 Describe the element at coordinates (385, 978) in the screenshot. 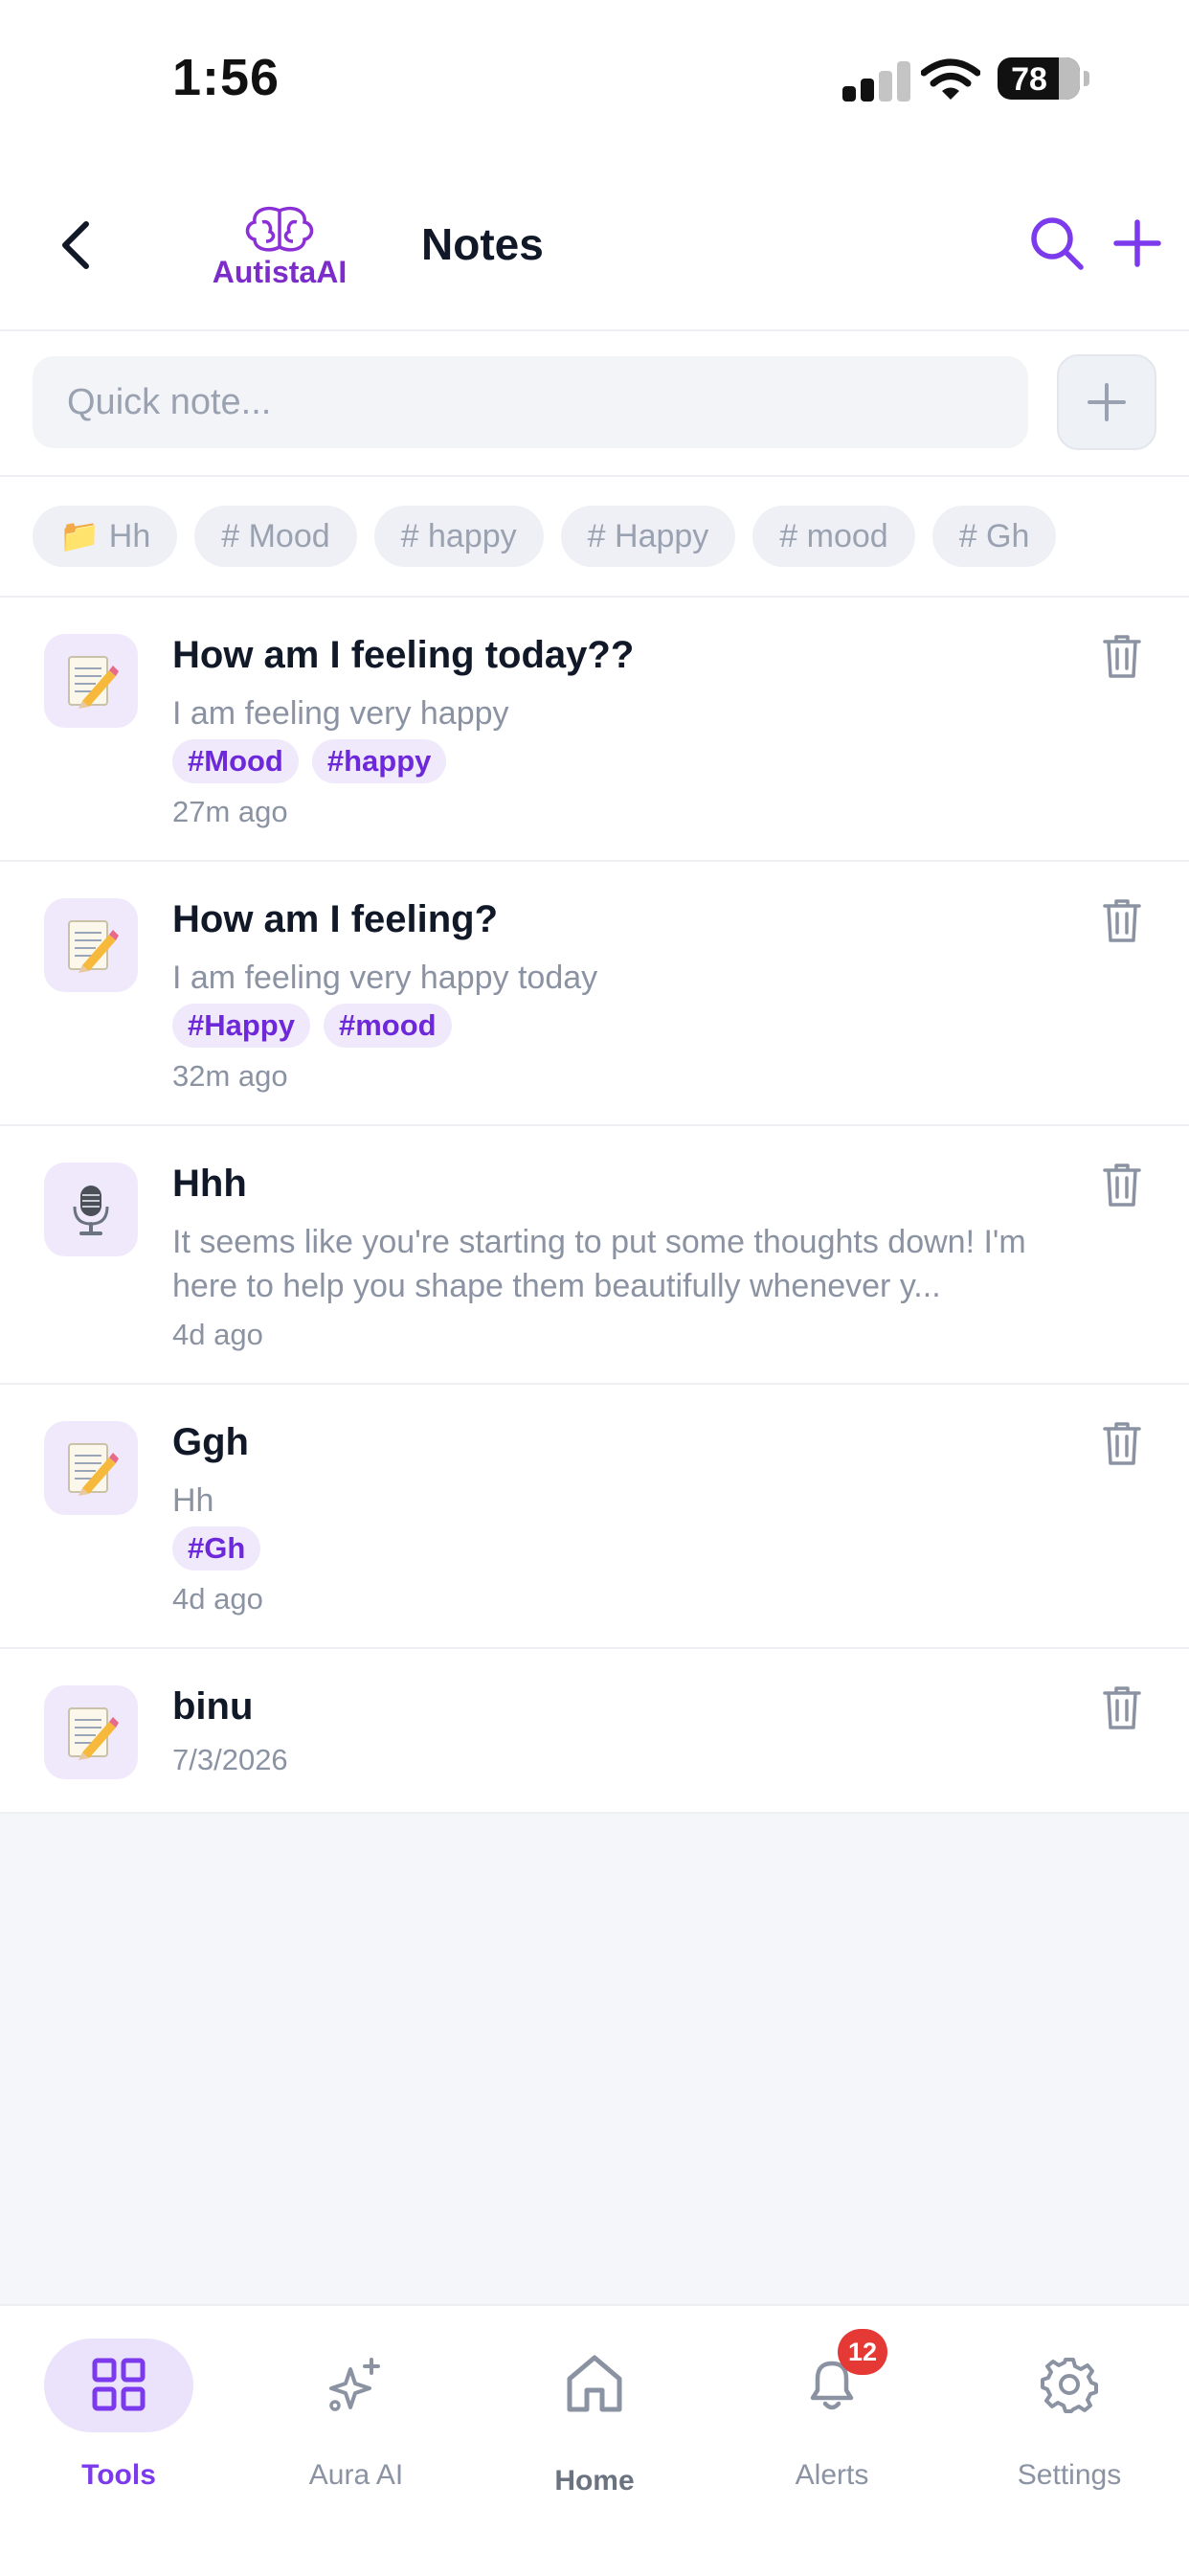

I see `note-preview: I am feeling very happy today` at that location.